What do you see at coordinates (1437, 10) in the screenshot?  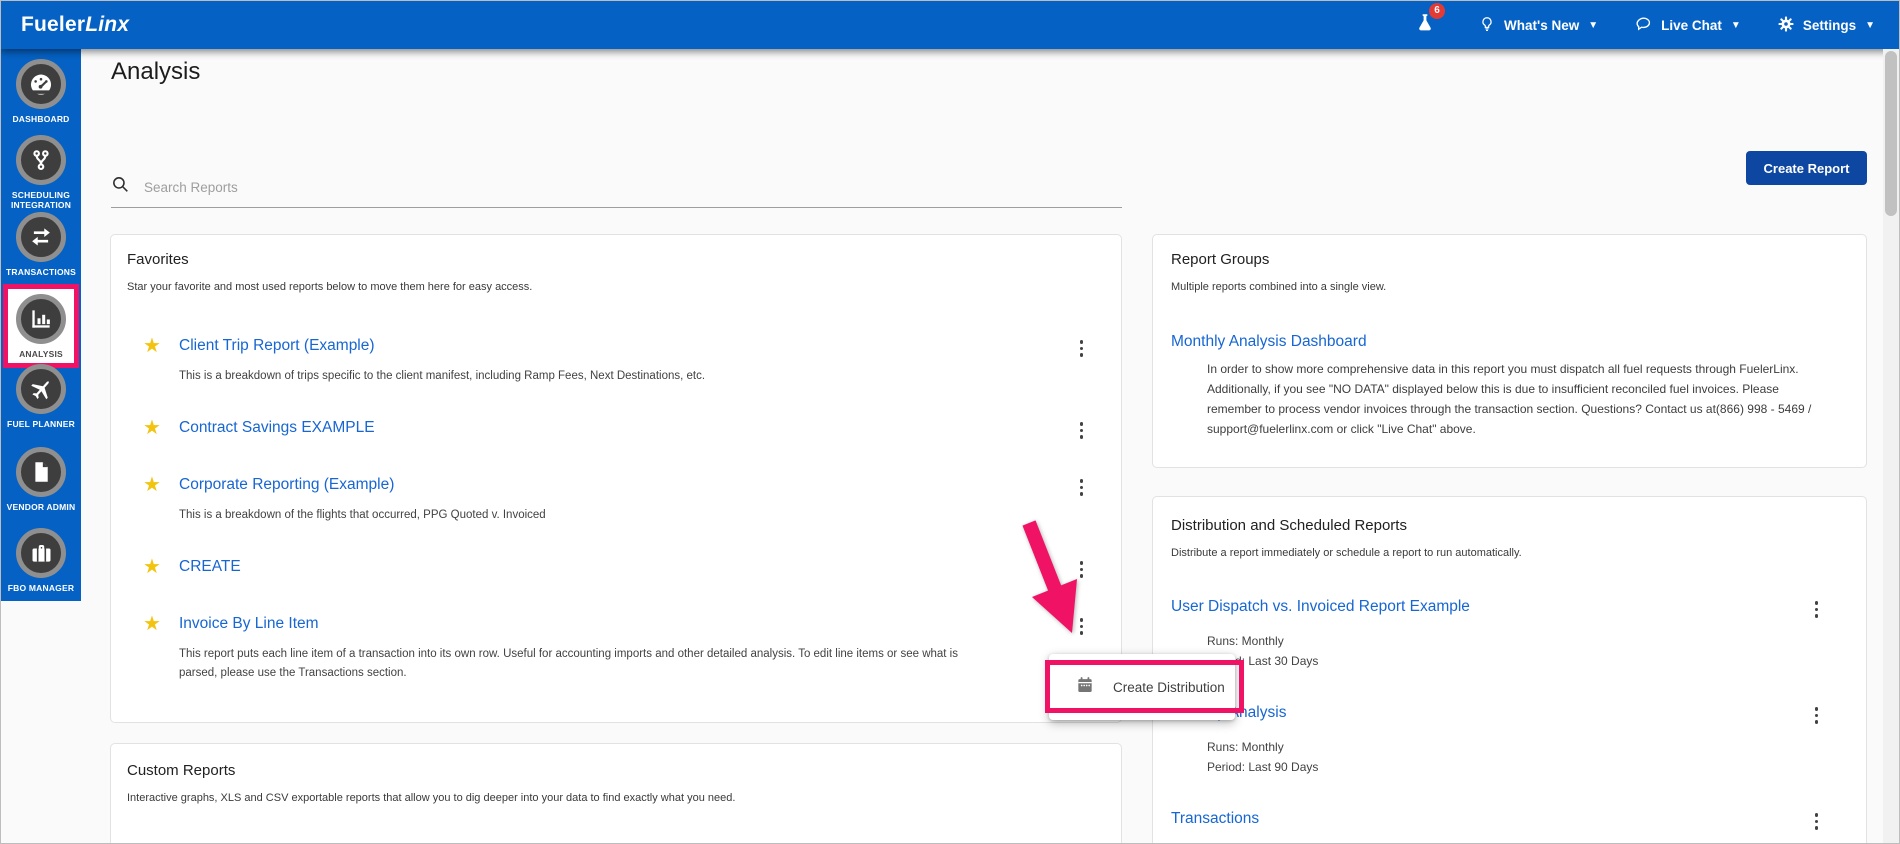 I see `notification-badge: 6` at bounding box center [1437, 10].